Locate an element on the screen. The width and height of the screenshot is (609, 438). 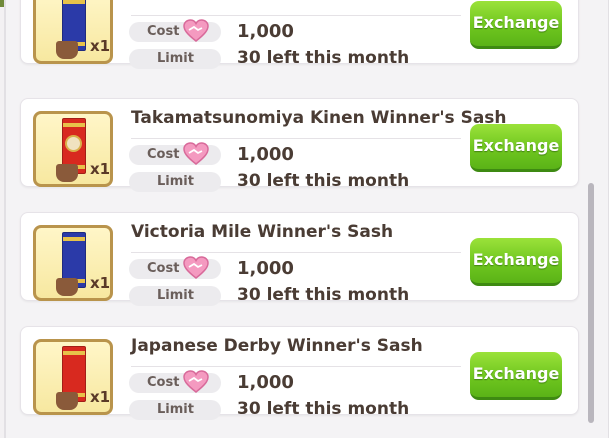
scrollbar-thumb is located at coordinates (591, 303).